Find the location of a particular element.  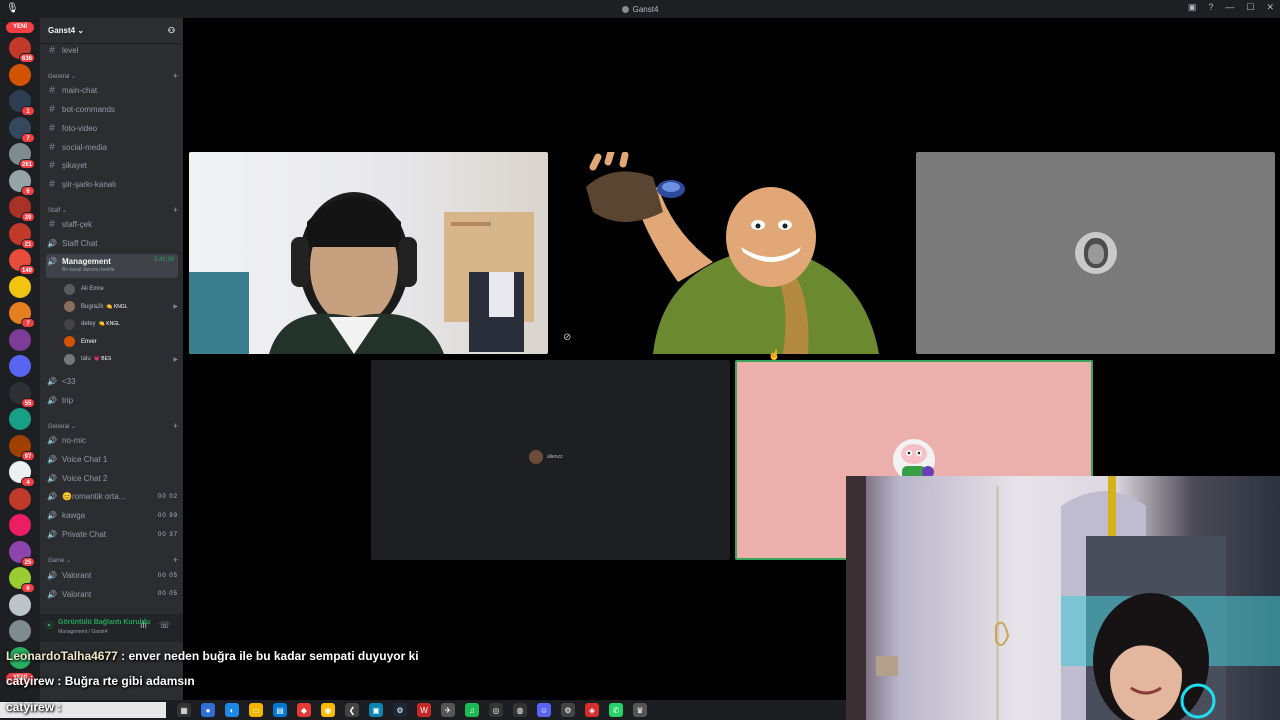

server-icon: 55 is located at coordinates (22, 394).